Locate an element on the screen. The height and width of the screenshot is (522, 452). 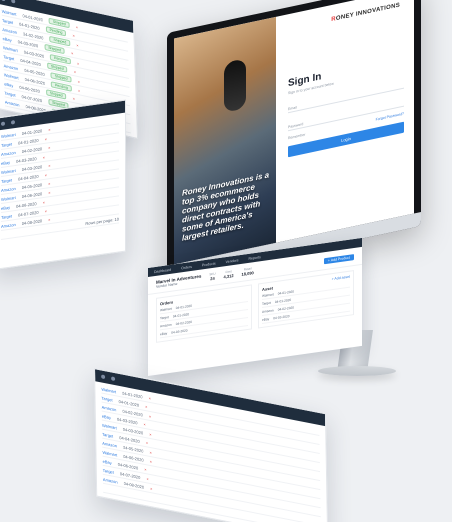
row-date: 04-08-2020 is located at coordinates (32, 221).